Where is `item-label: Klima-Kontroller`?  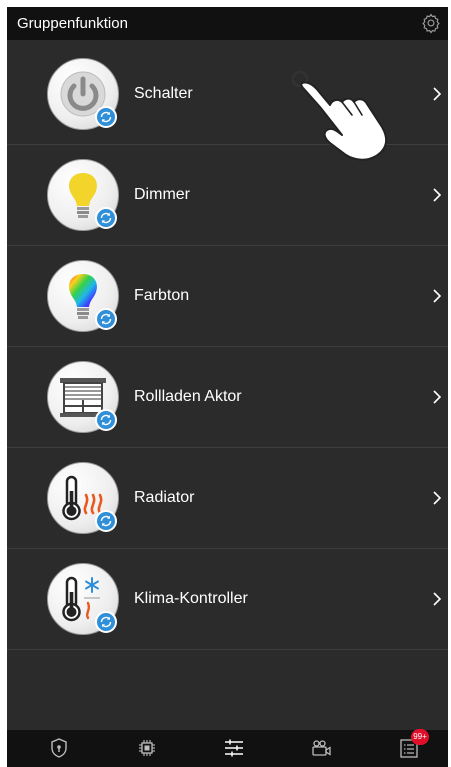 item-label: Klima-Kontroller is located at coordinates (191, 598).